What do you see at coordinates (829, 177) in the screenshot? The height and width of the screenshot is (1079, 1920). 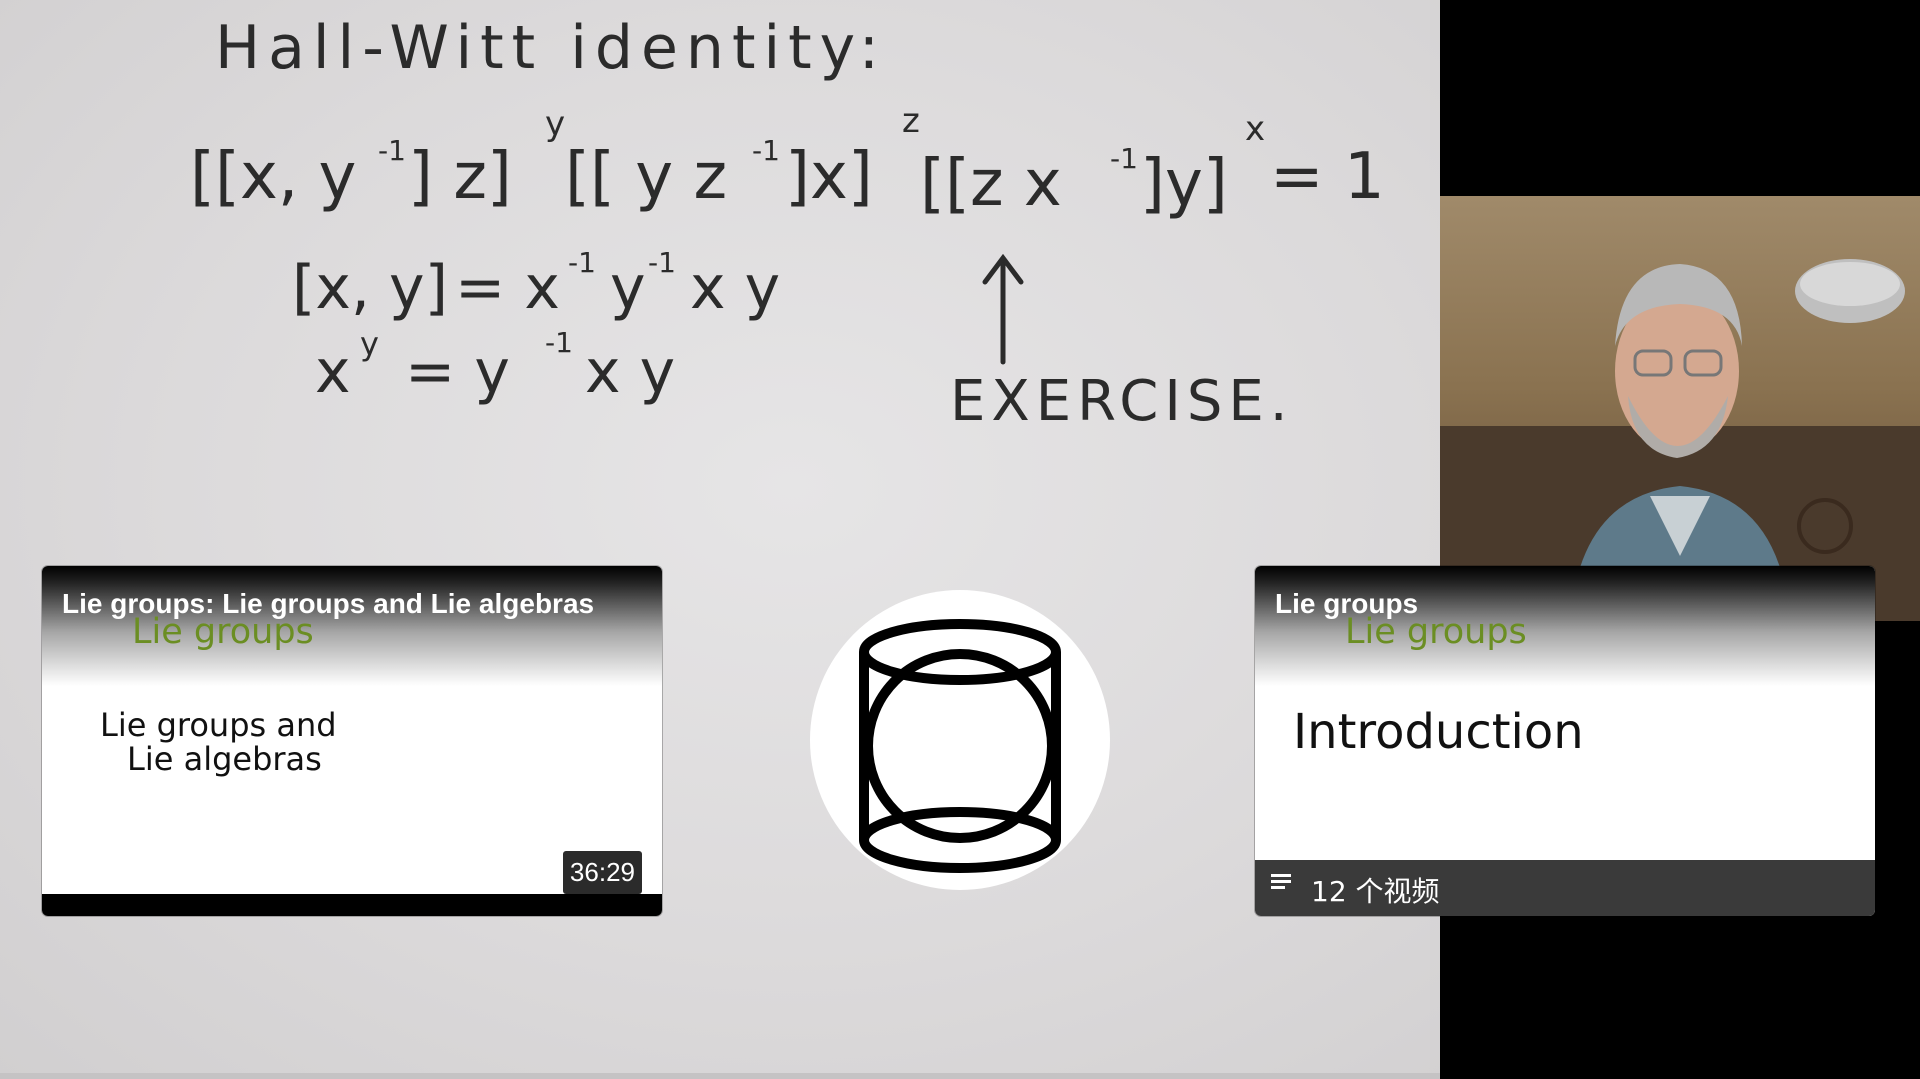 I see `identity-term2-close: ]x]` at bounding box center [829, 177].